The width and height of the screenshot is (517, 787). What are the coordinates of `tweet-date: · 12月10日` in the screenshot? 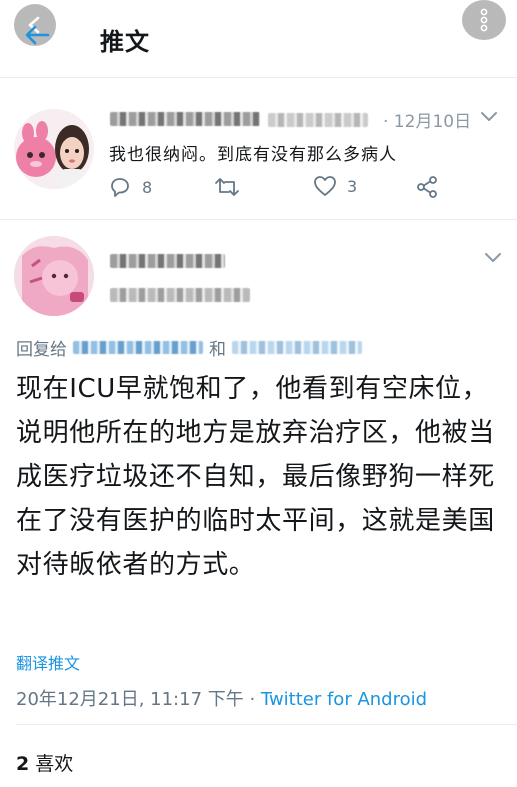 It's located at (427, 122).